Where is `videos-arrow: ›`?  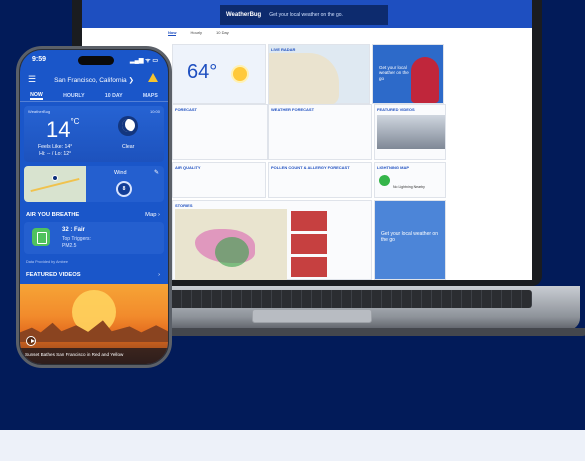 videos-arrow: › is located at coordinates (159, 275).